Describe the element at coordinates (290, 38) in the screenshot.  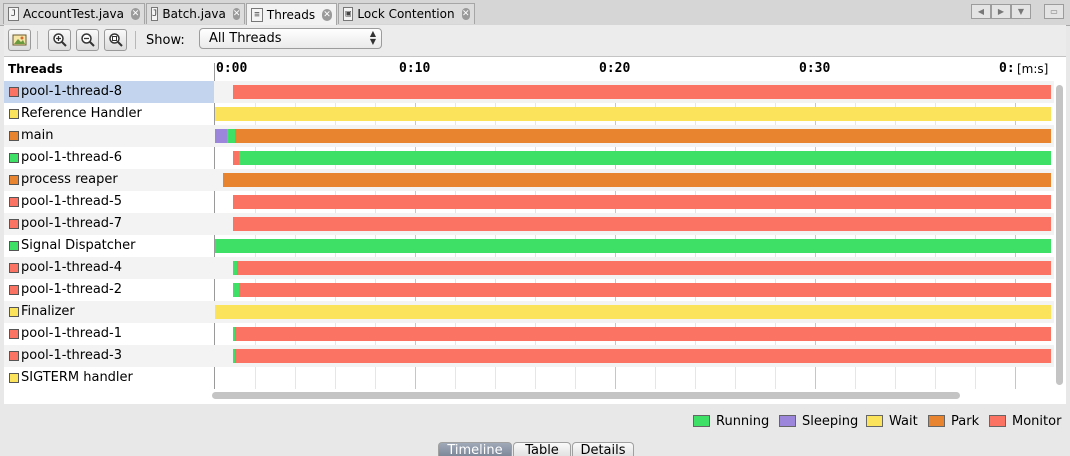
I see `show-threads-select: All Threads ▲ ▼` at that location.